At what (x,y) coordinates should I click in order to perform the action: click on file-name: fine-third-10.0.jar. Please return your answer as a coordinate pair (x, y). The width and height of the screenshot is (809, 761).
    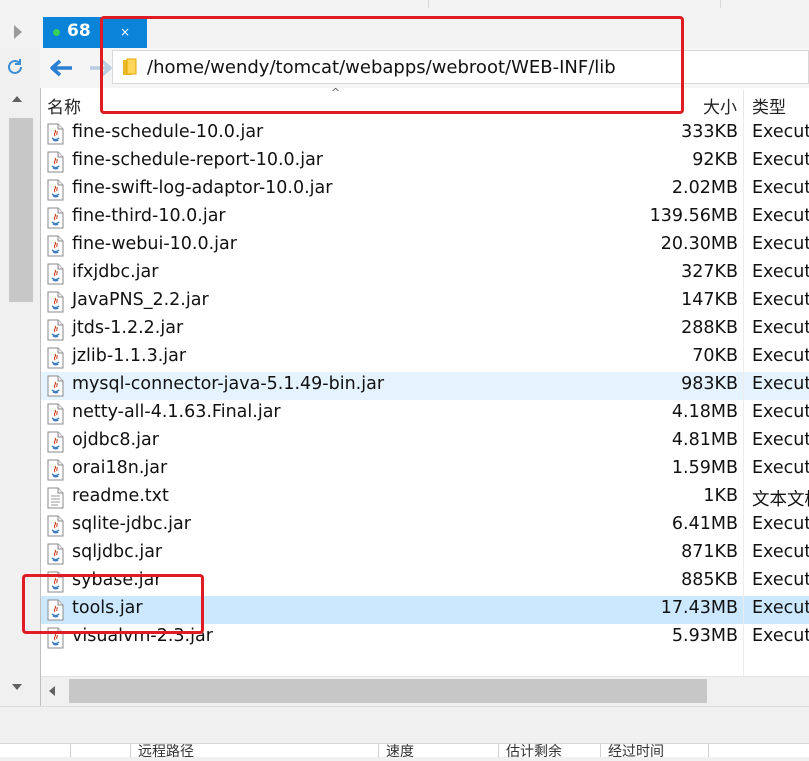
    Looking at the image, I should click on (149, 216).